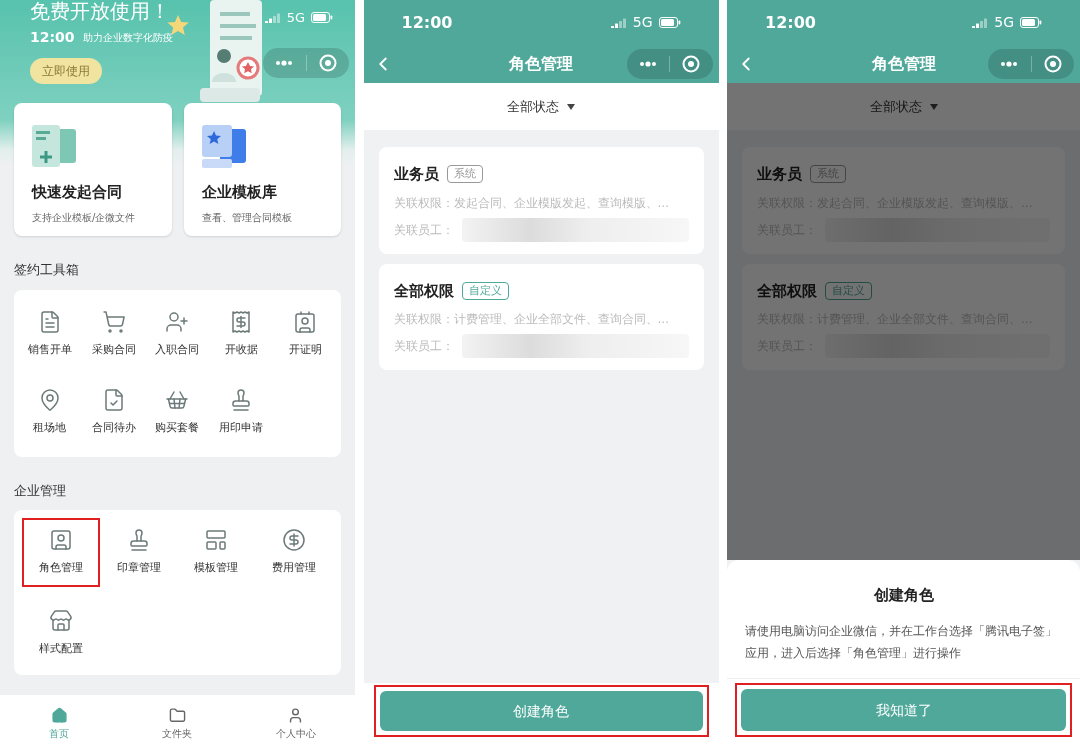 This screenshot has height=753, width=1080. I want to click on feature-title: 企业模板库, so click(239, 192).